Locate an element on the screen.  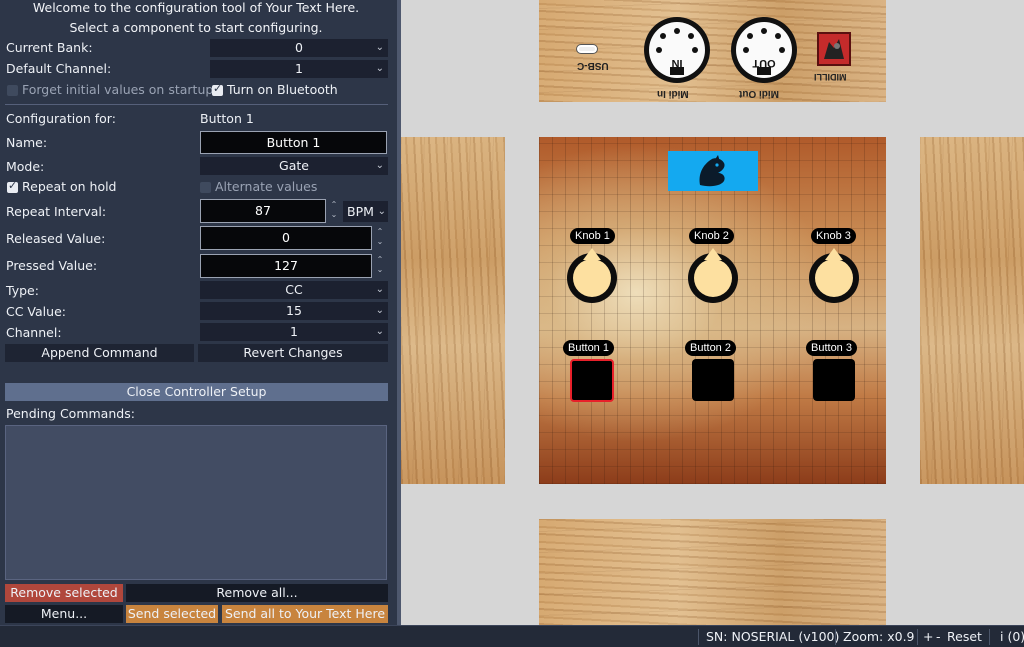
instruction-text: Select a component to start configuring. is located at coordinates (196, 27).